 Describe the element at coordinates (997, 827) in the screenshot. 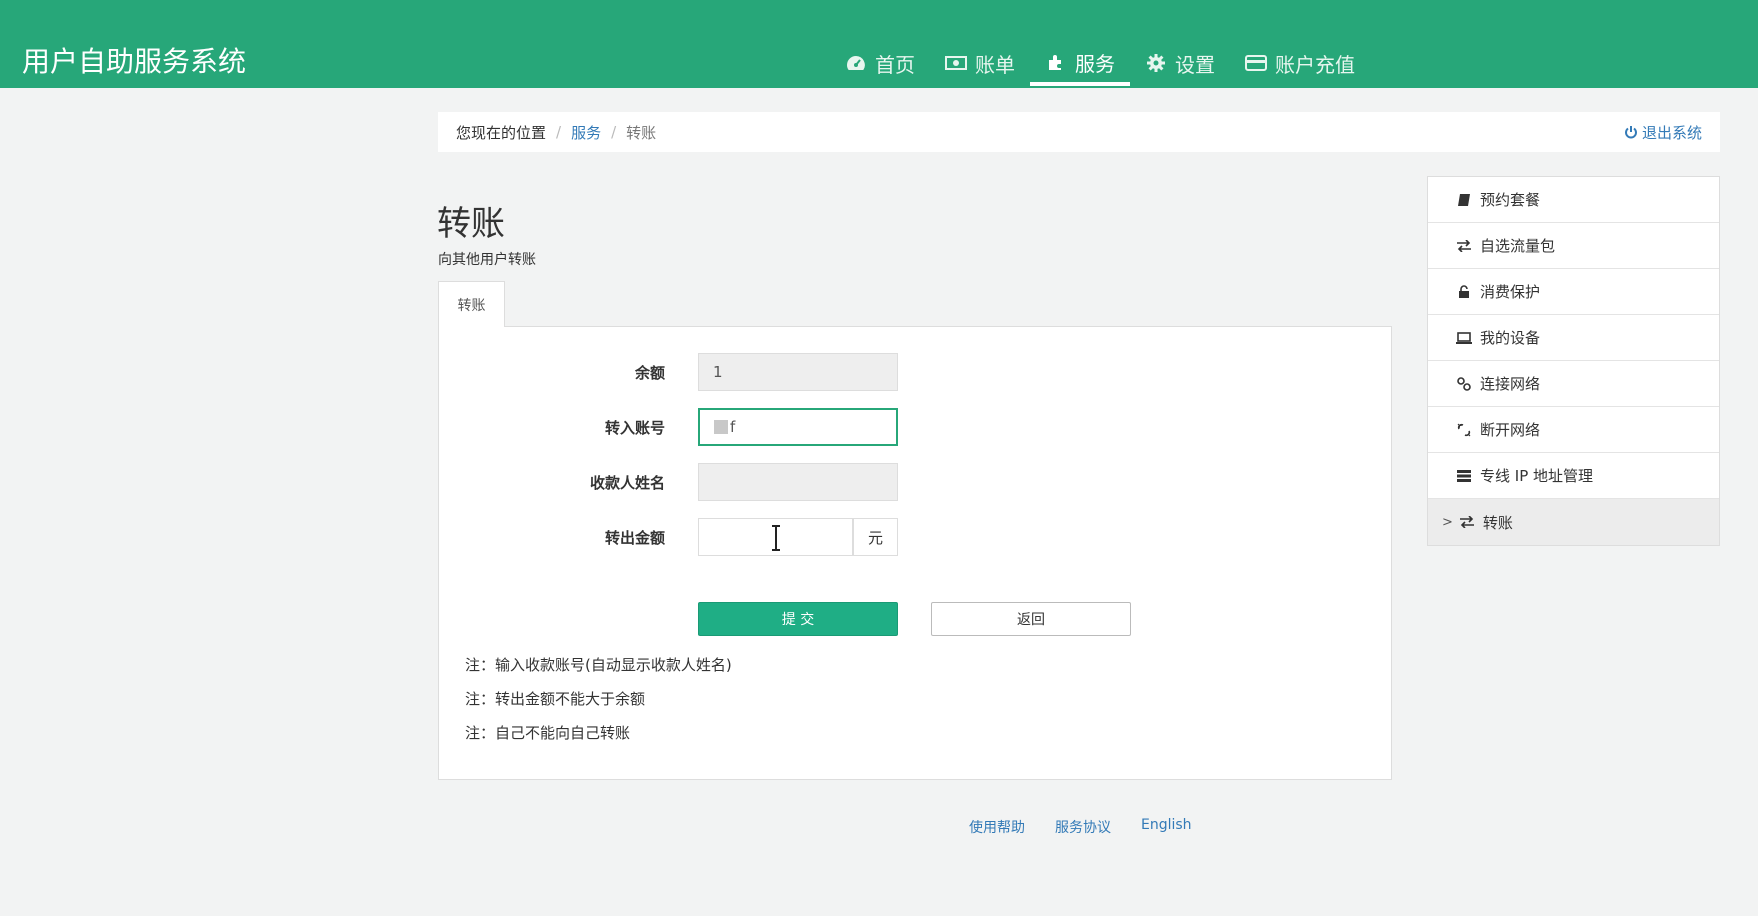

I see `footer-help-link: 使用帮助` at that location.